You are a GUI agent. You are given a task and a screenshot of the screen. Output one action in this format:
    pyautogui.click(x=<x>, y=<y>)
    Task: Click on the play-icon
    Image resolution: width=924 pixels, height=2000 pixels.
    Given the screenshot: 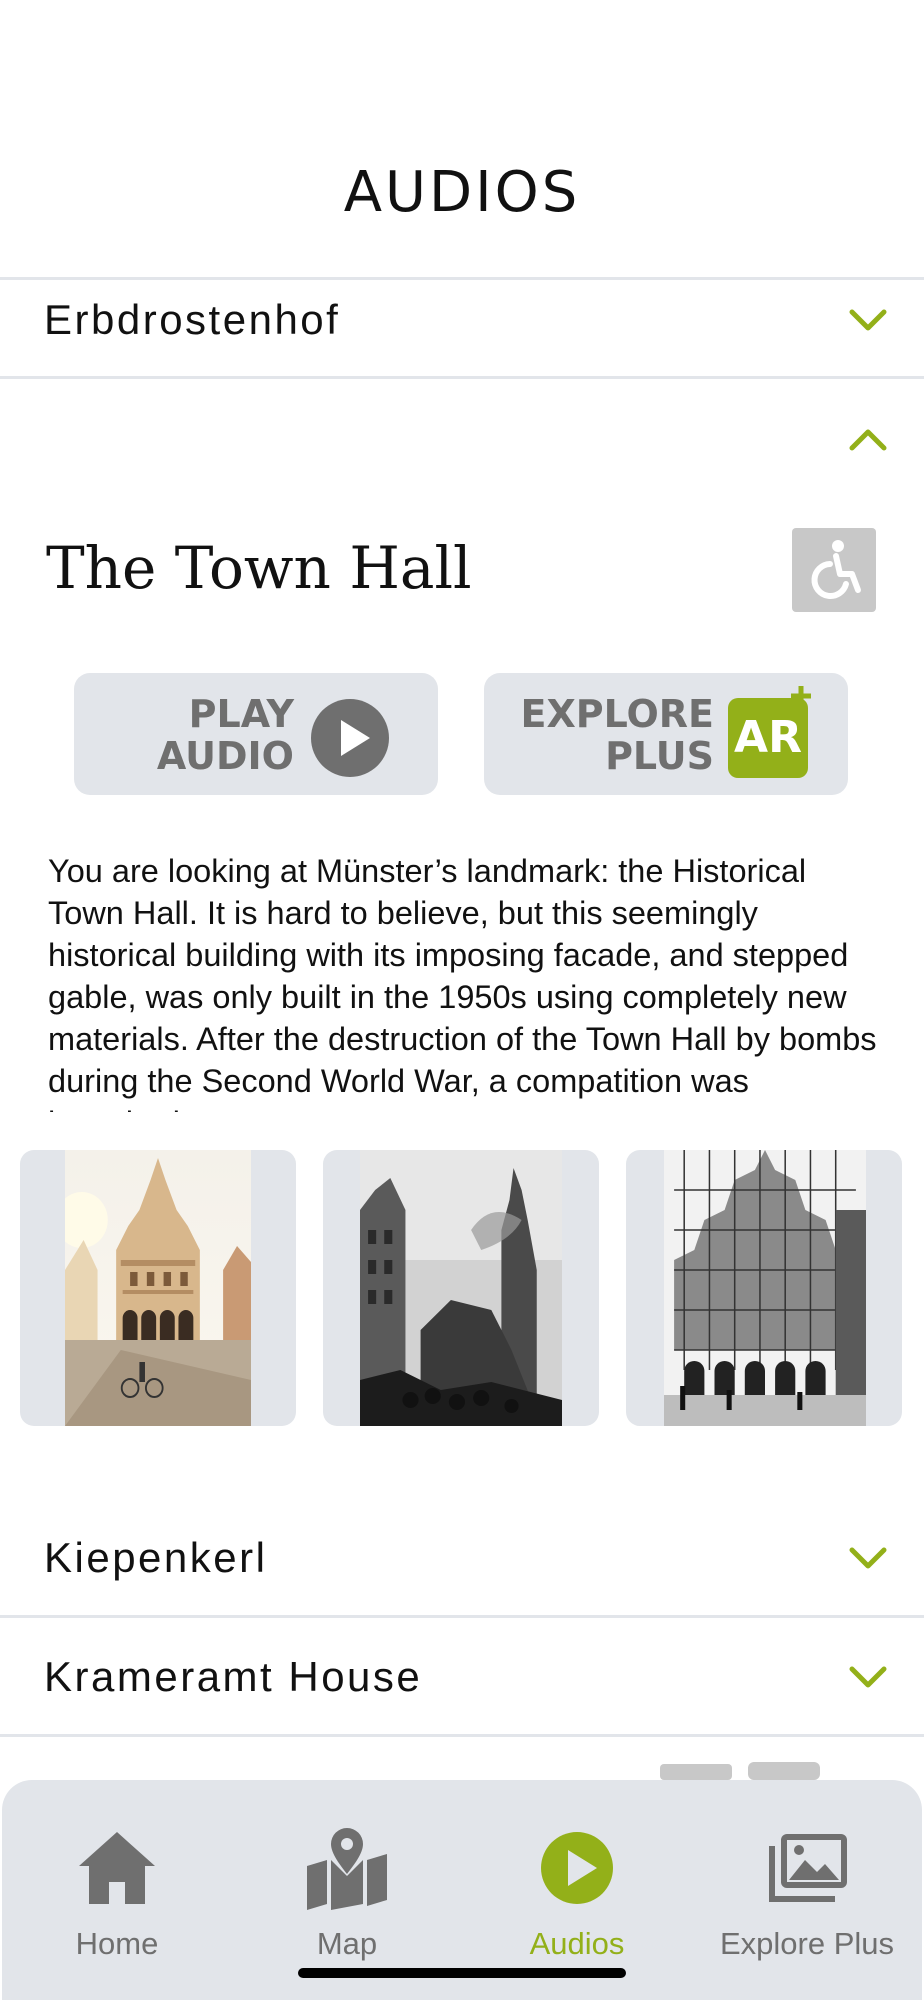 What is the action you would take?
    pyautogui.click(x=577, y=1868)
    